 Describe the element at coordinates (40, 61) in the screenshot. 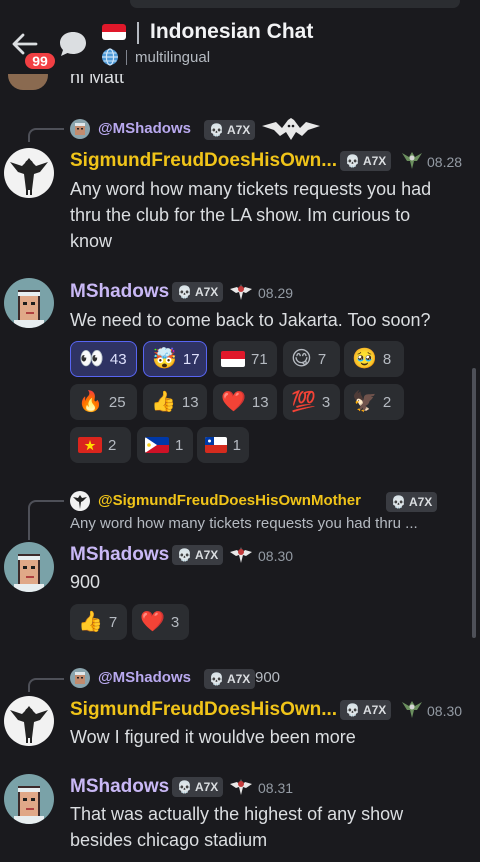

I see `unread-badge: 99` at that location.